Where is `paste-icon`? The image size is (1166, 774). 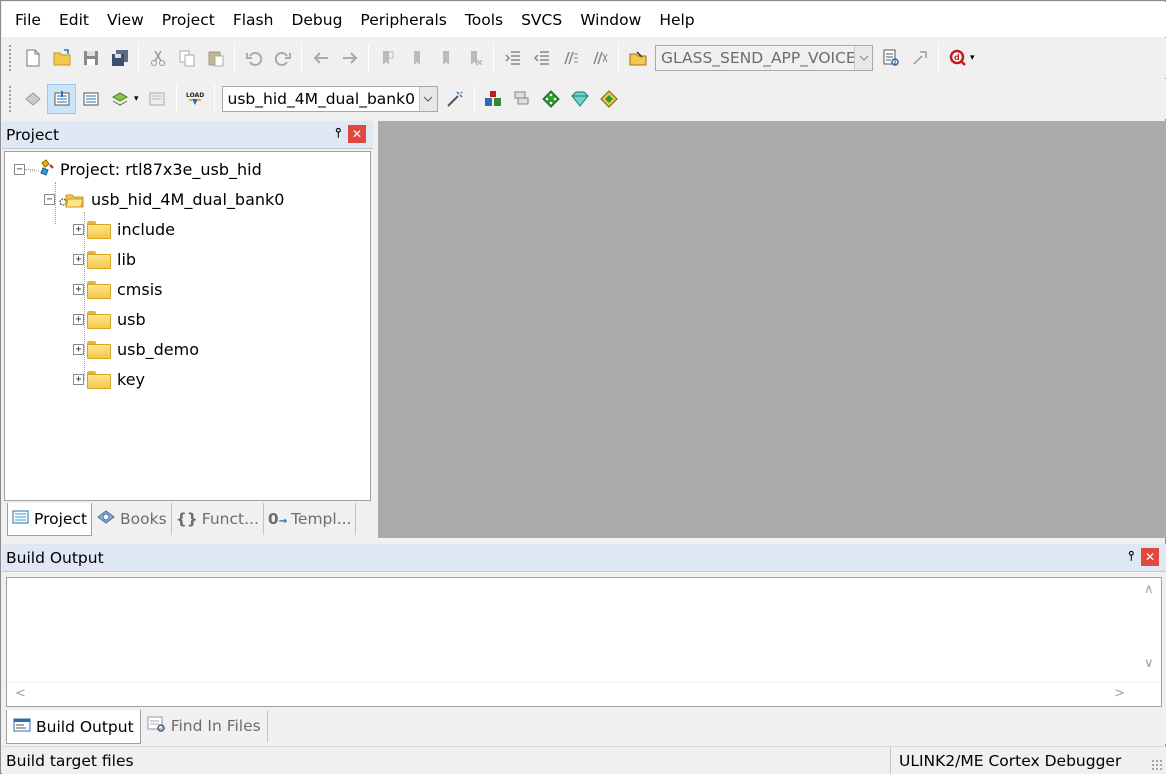
paste-icon is located at coordinates (215, 58).